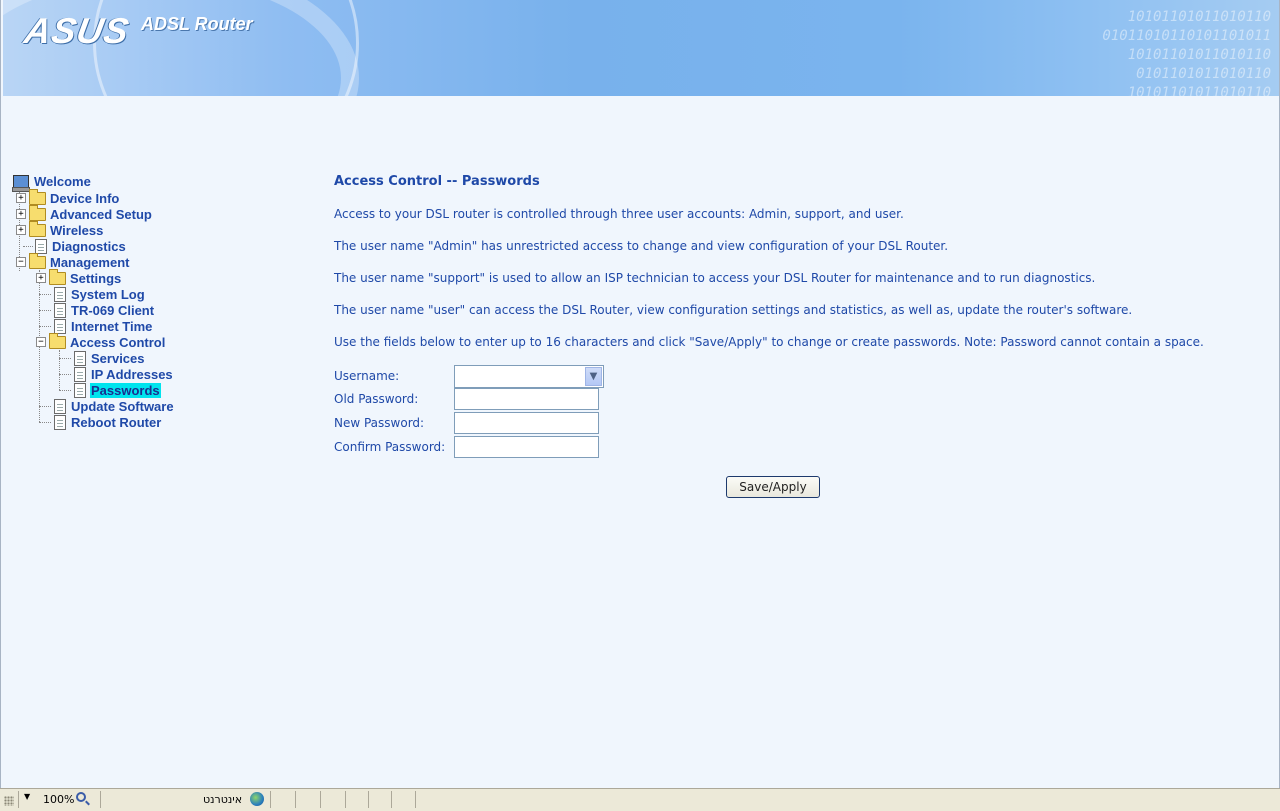 Image resolution: width=1280 pixels, height=811 pixels. What do you see at coordinates (773, 487) in the screenshot?
I see `save-apply-button: Save/Apply` at bounding box center [773, 487].